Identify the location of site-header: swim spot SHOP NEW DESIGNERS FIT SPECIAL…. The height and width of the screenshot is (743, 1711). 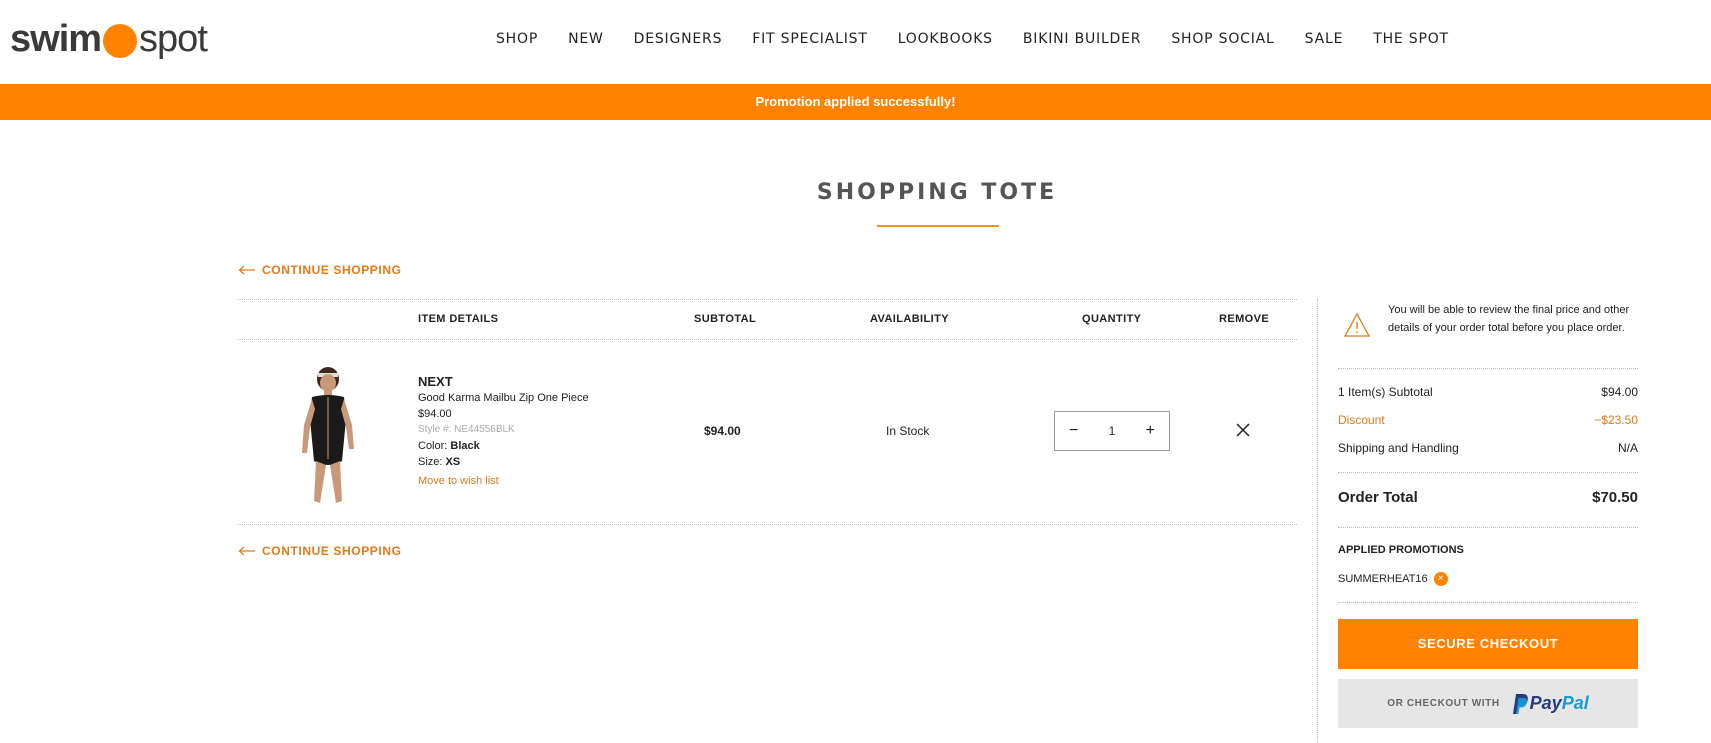
(855, 42).